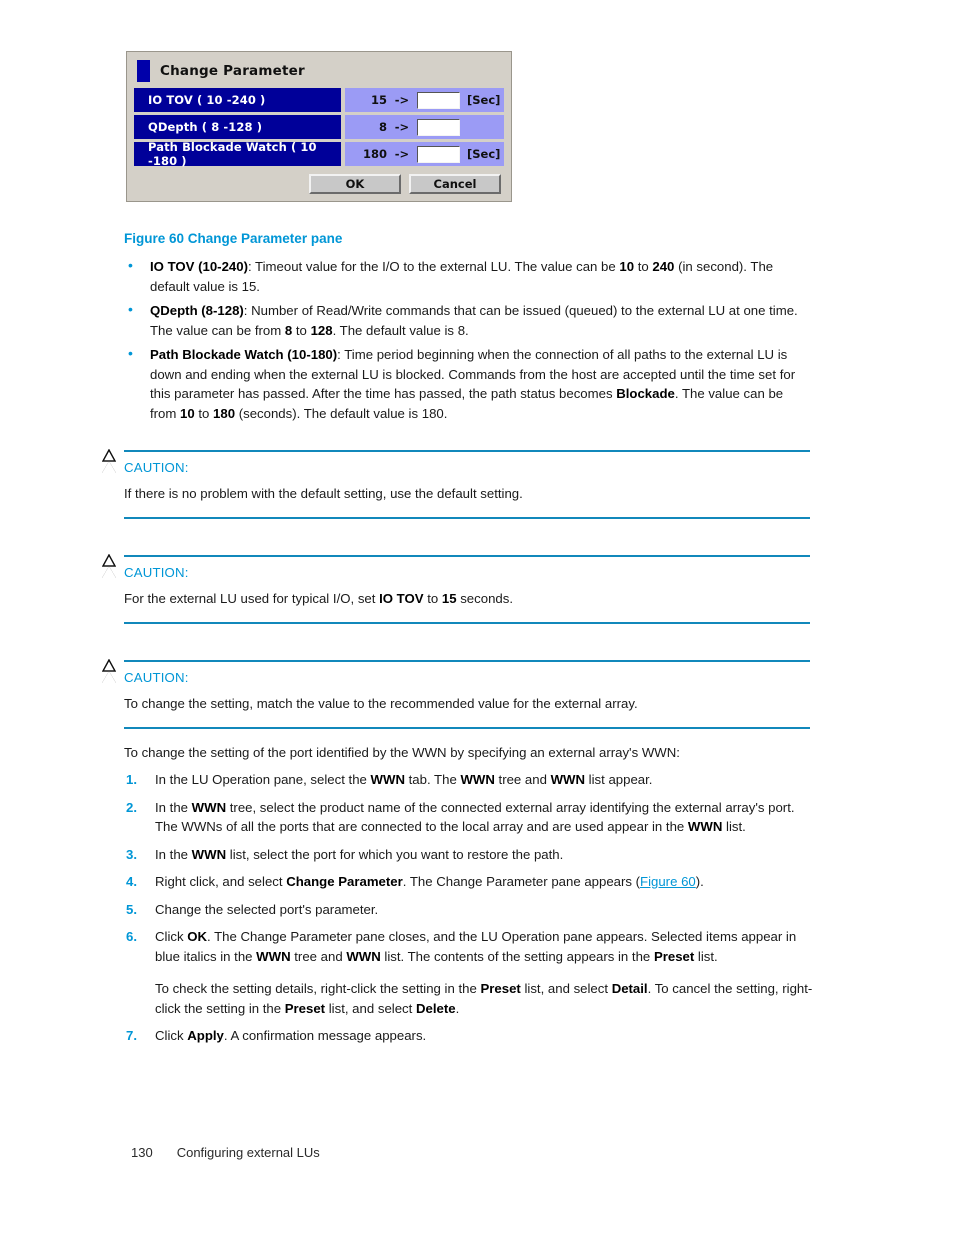  I want to click on step-number: 7., so click(131, 1035).